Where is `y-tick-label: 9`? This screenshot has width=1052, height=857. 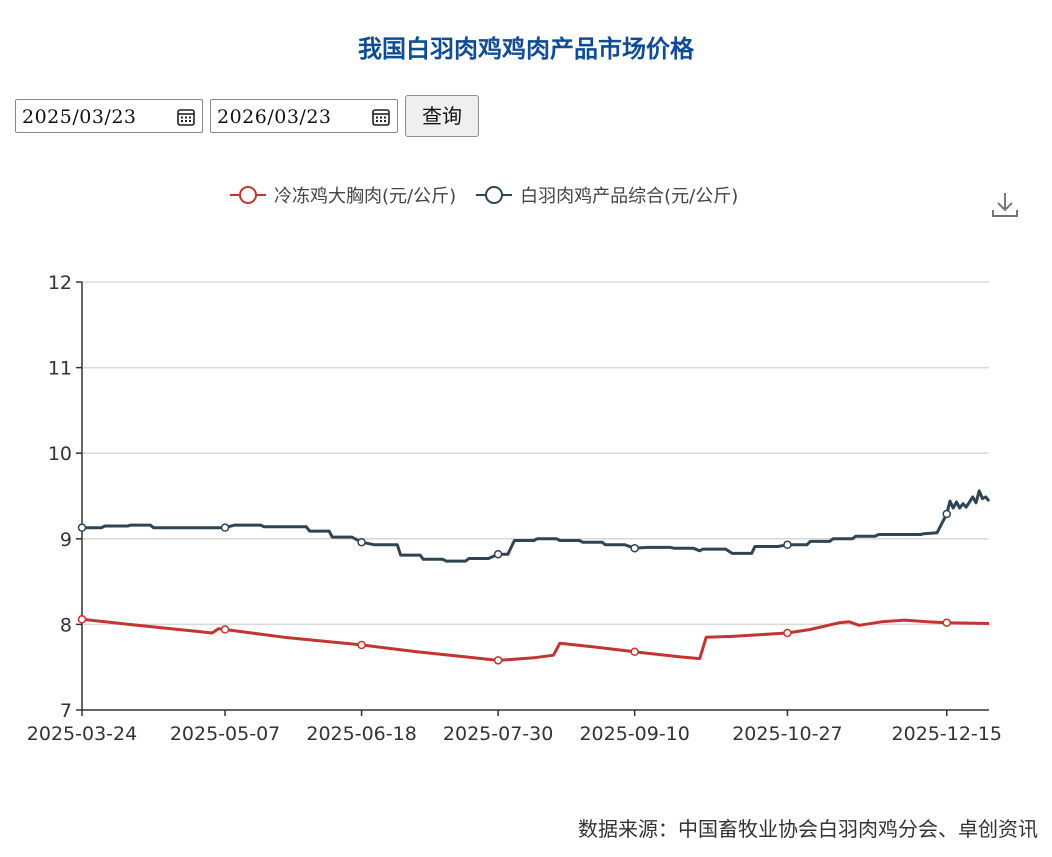 y-tick-label: 9 is located at coordinates (66, 540).